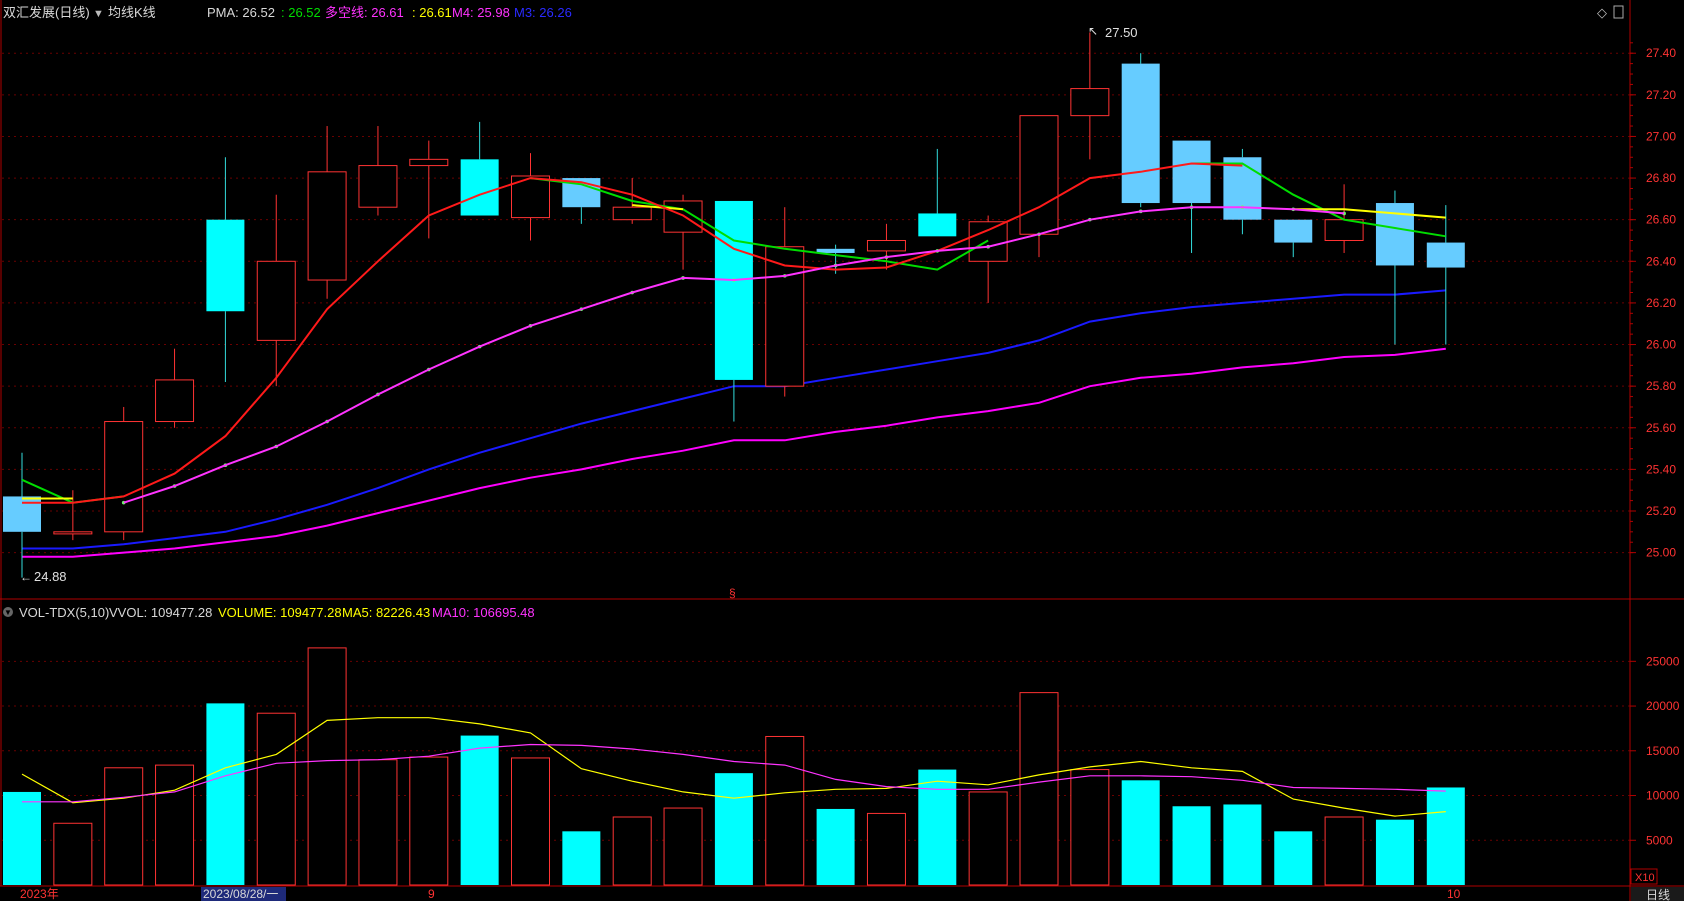 This screenshot has width=1684, height=901. What do you see at coordinates (1661, 469) in the screenshot?
I see `price-tick-label: 25.40` at bounding box center [1661, 469].